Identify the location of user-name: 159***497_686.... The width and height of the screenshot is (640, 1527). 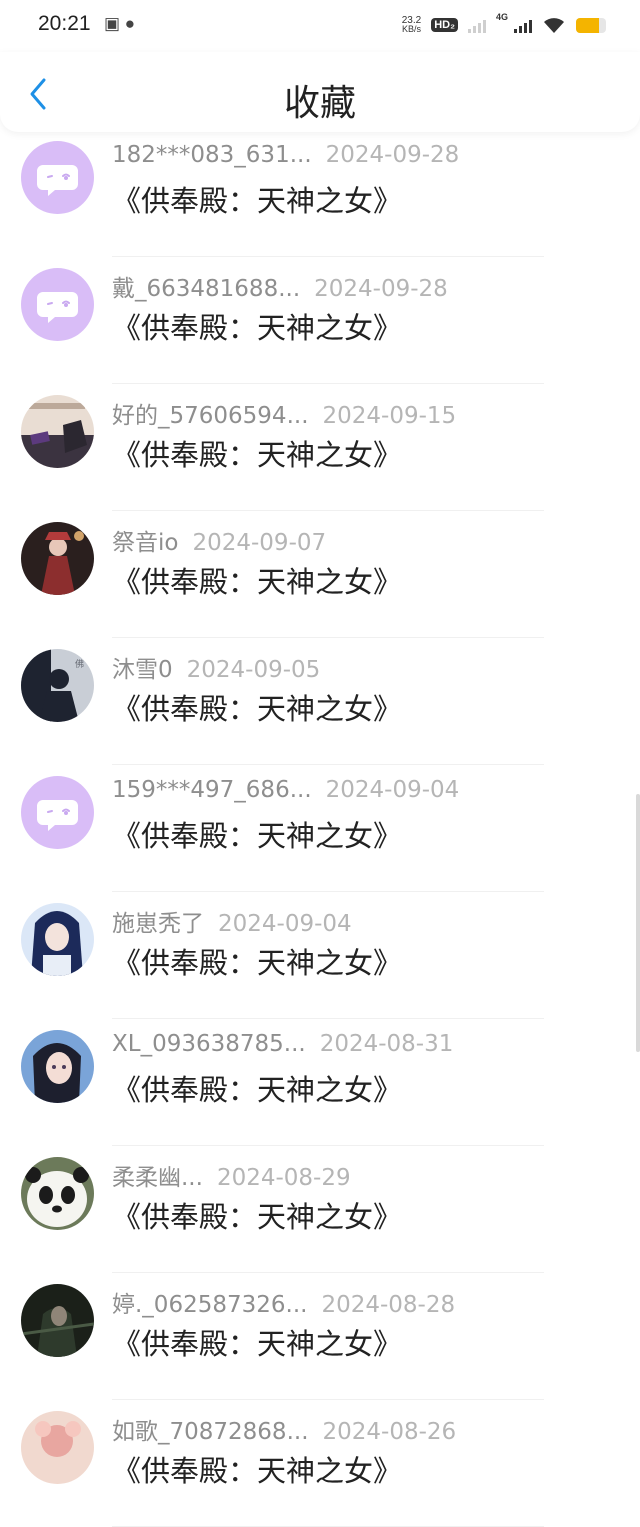
(212, 790).